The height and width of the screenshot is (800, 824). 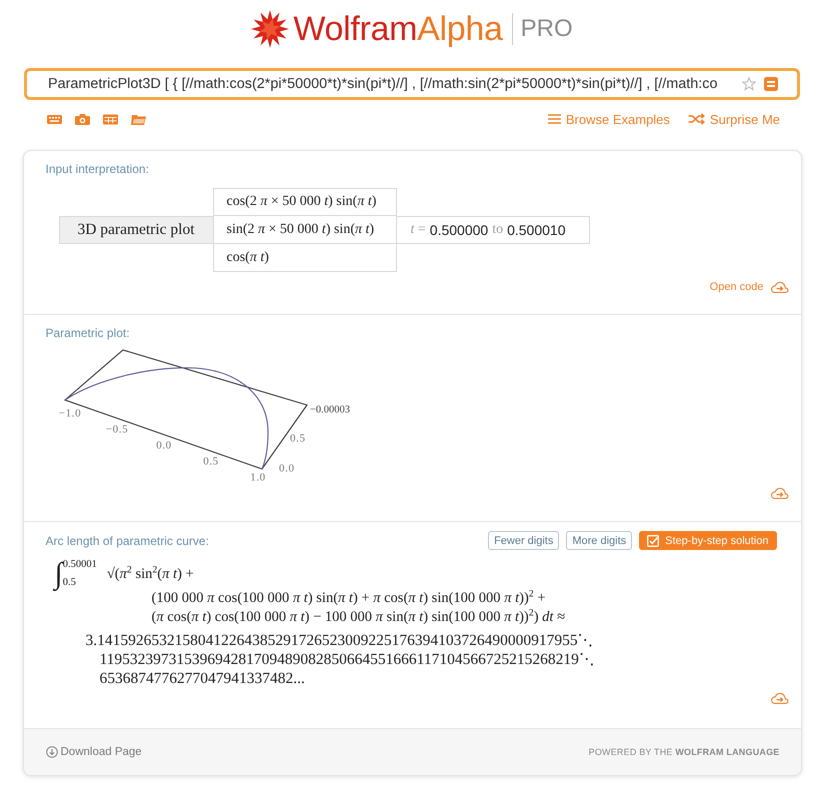 What do you see at coordinates (599, 540) in the screenshot?
I see `more-digits-button: More digits` at bounding box center [599, 540].